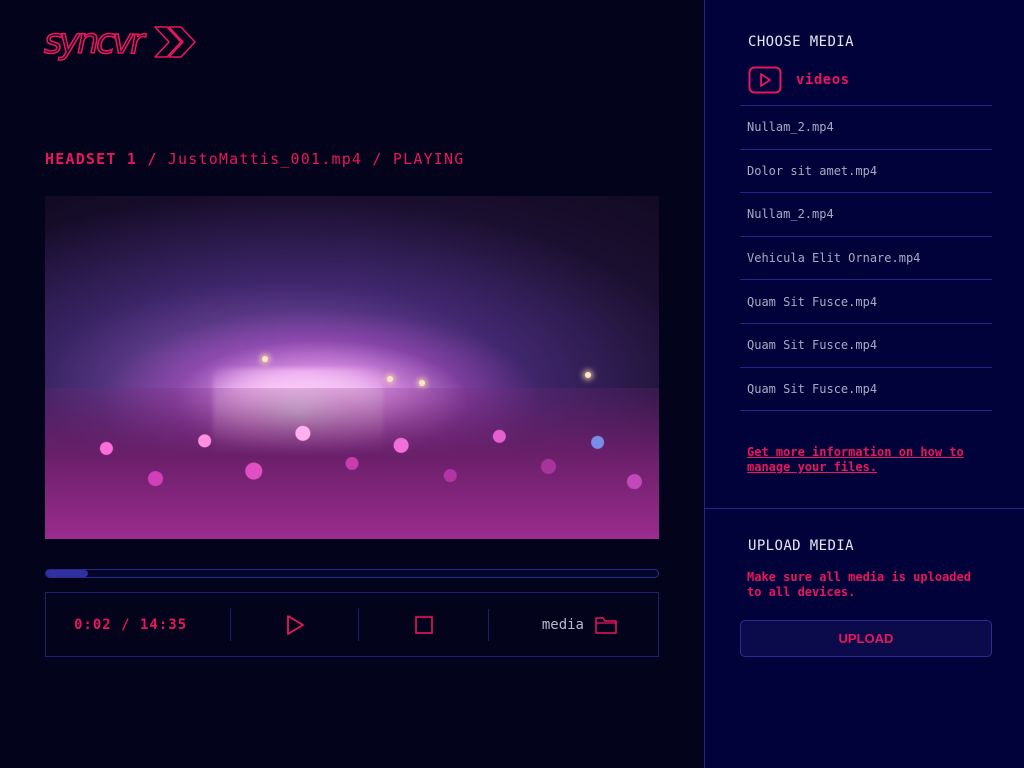 The image size is (1024, 768). What do you see at coordinates (94, 42) in the screenshot?
I see `logo-wordmark: syncvr` at bounding box center [94, 42].